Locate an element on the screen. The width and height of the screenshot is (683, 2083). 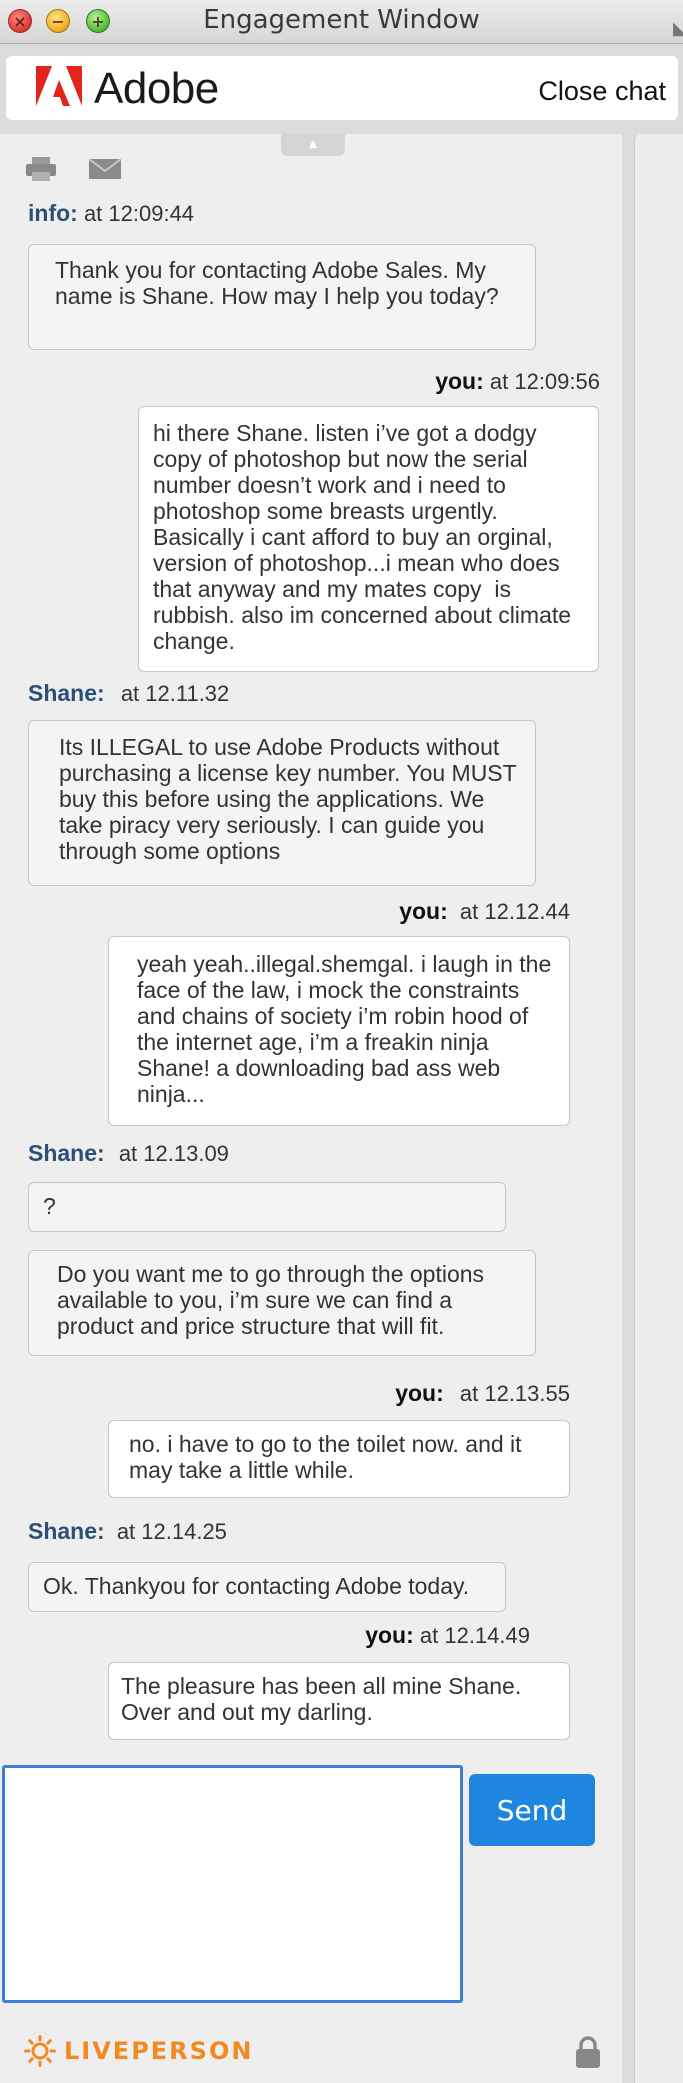
collapse-toggle: ▲ is located at coordinates (313, 145).